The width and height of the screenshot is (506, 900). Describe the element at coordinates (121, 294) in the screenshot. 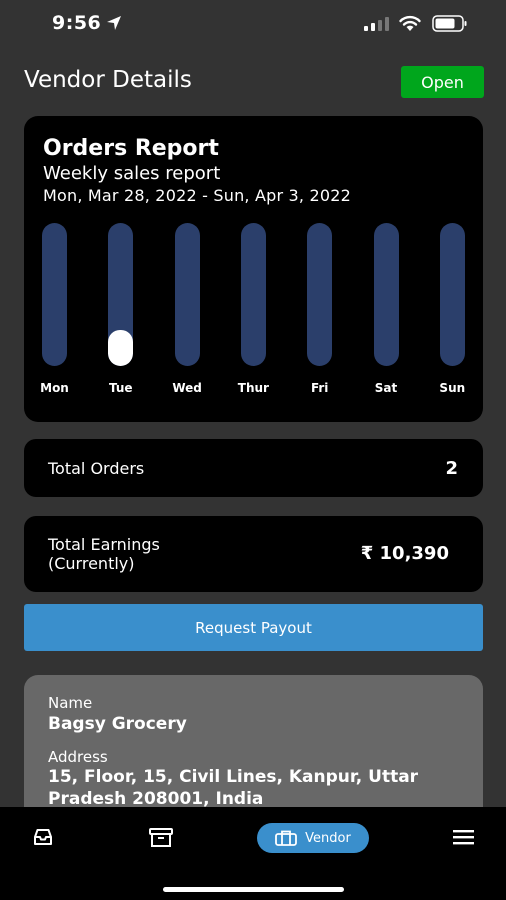

I see `bar-track-tue` at that location.